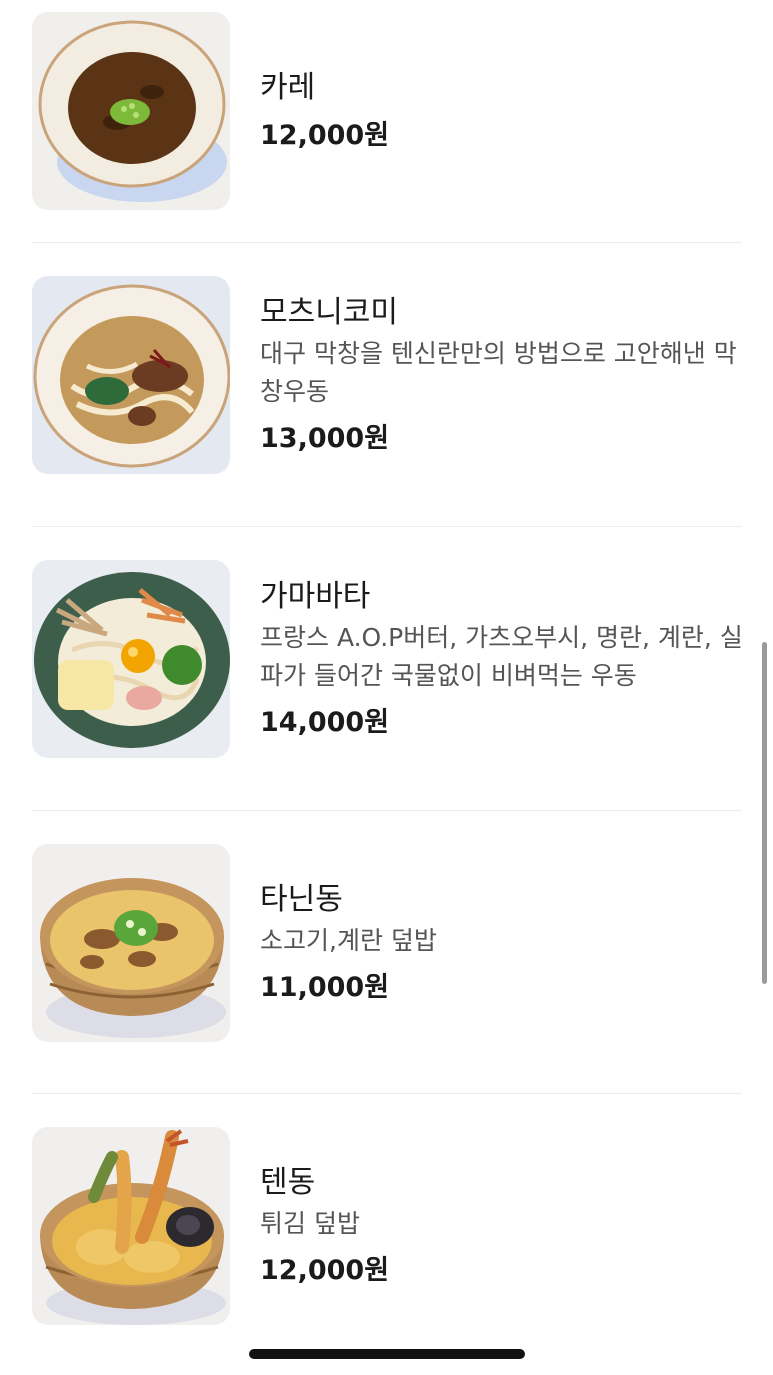 The image size is (773, 1375). I want to click on tendon-photo, so click(131, 1226).